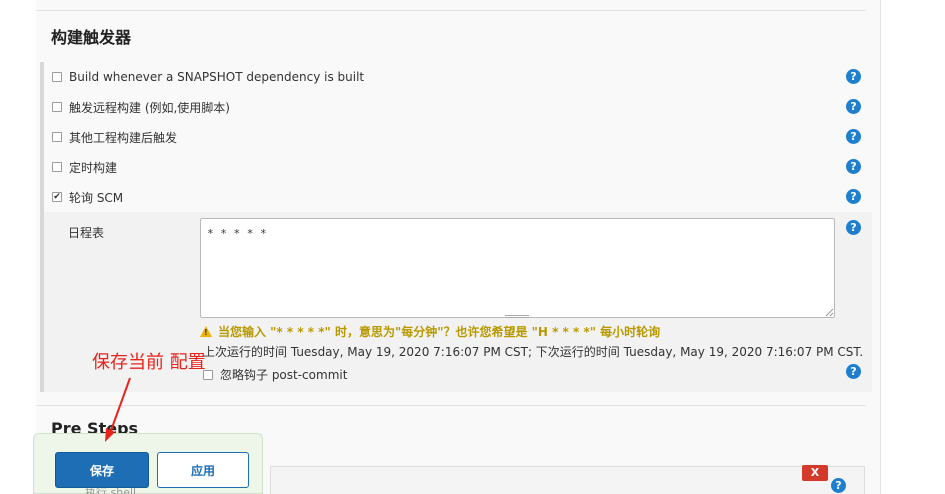 This screenshot has height=494, width=945. What do you see at coordinates (567, 480) in the screenshot?
I see `build-step-box` at bounding box center [567, 480].